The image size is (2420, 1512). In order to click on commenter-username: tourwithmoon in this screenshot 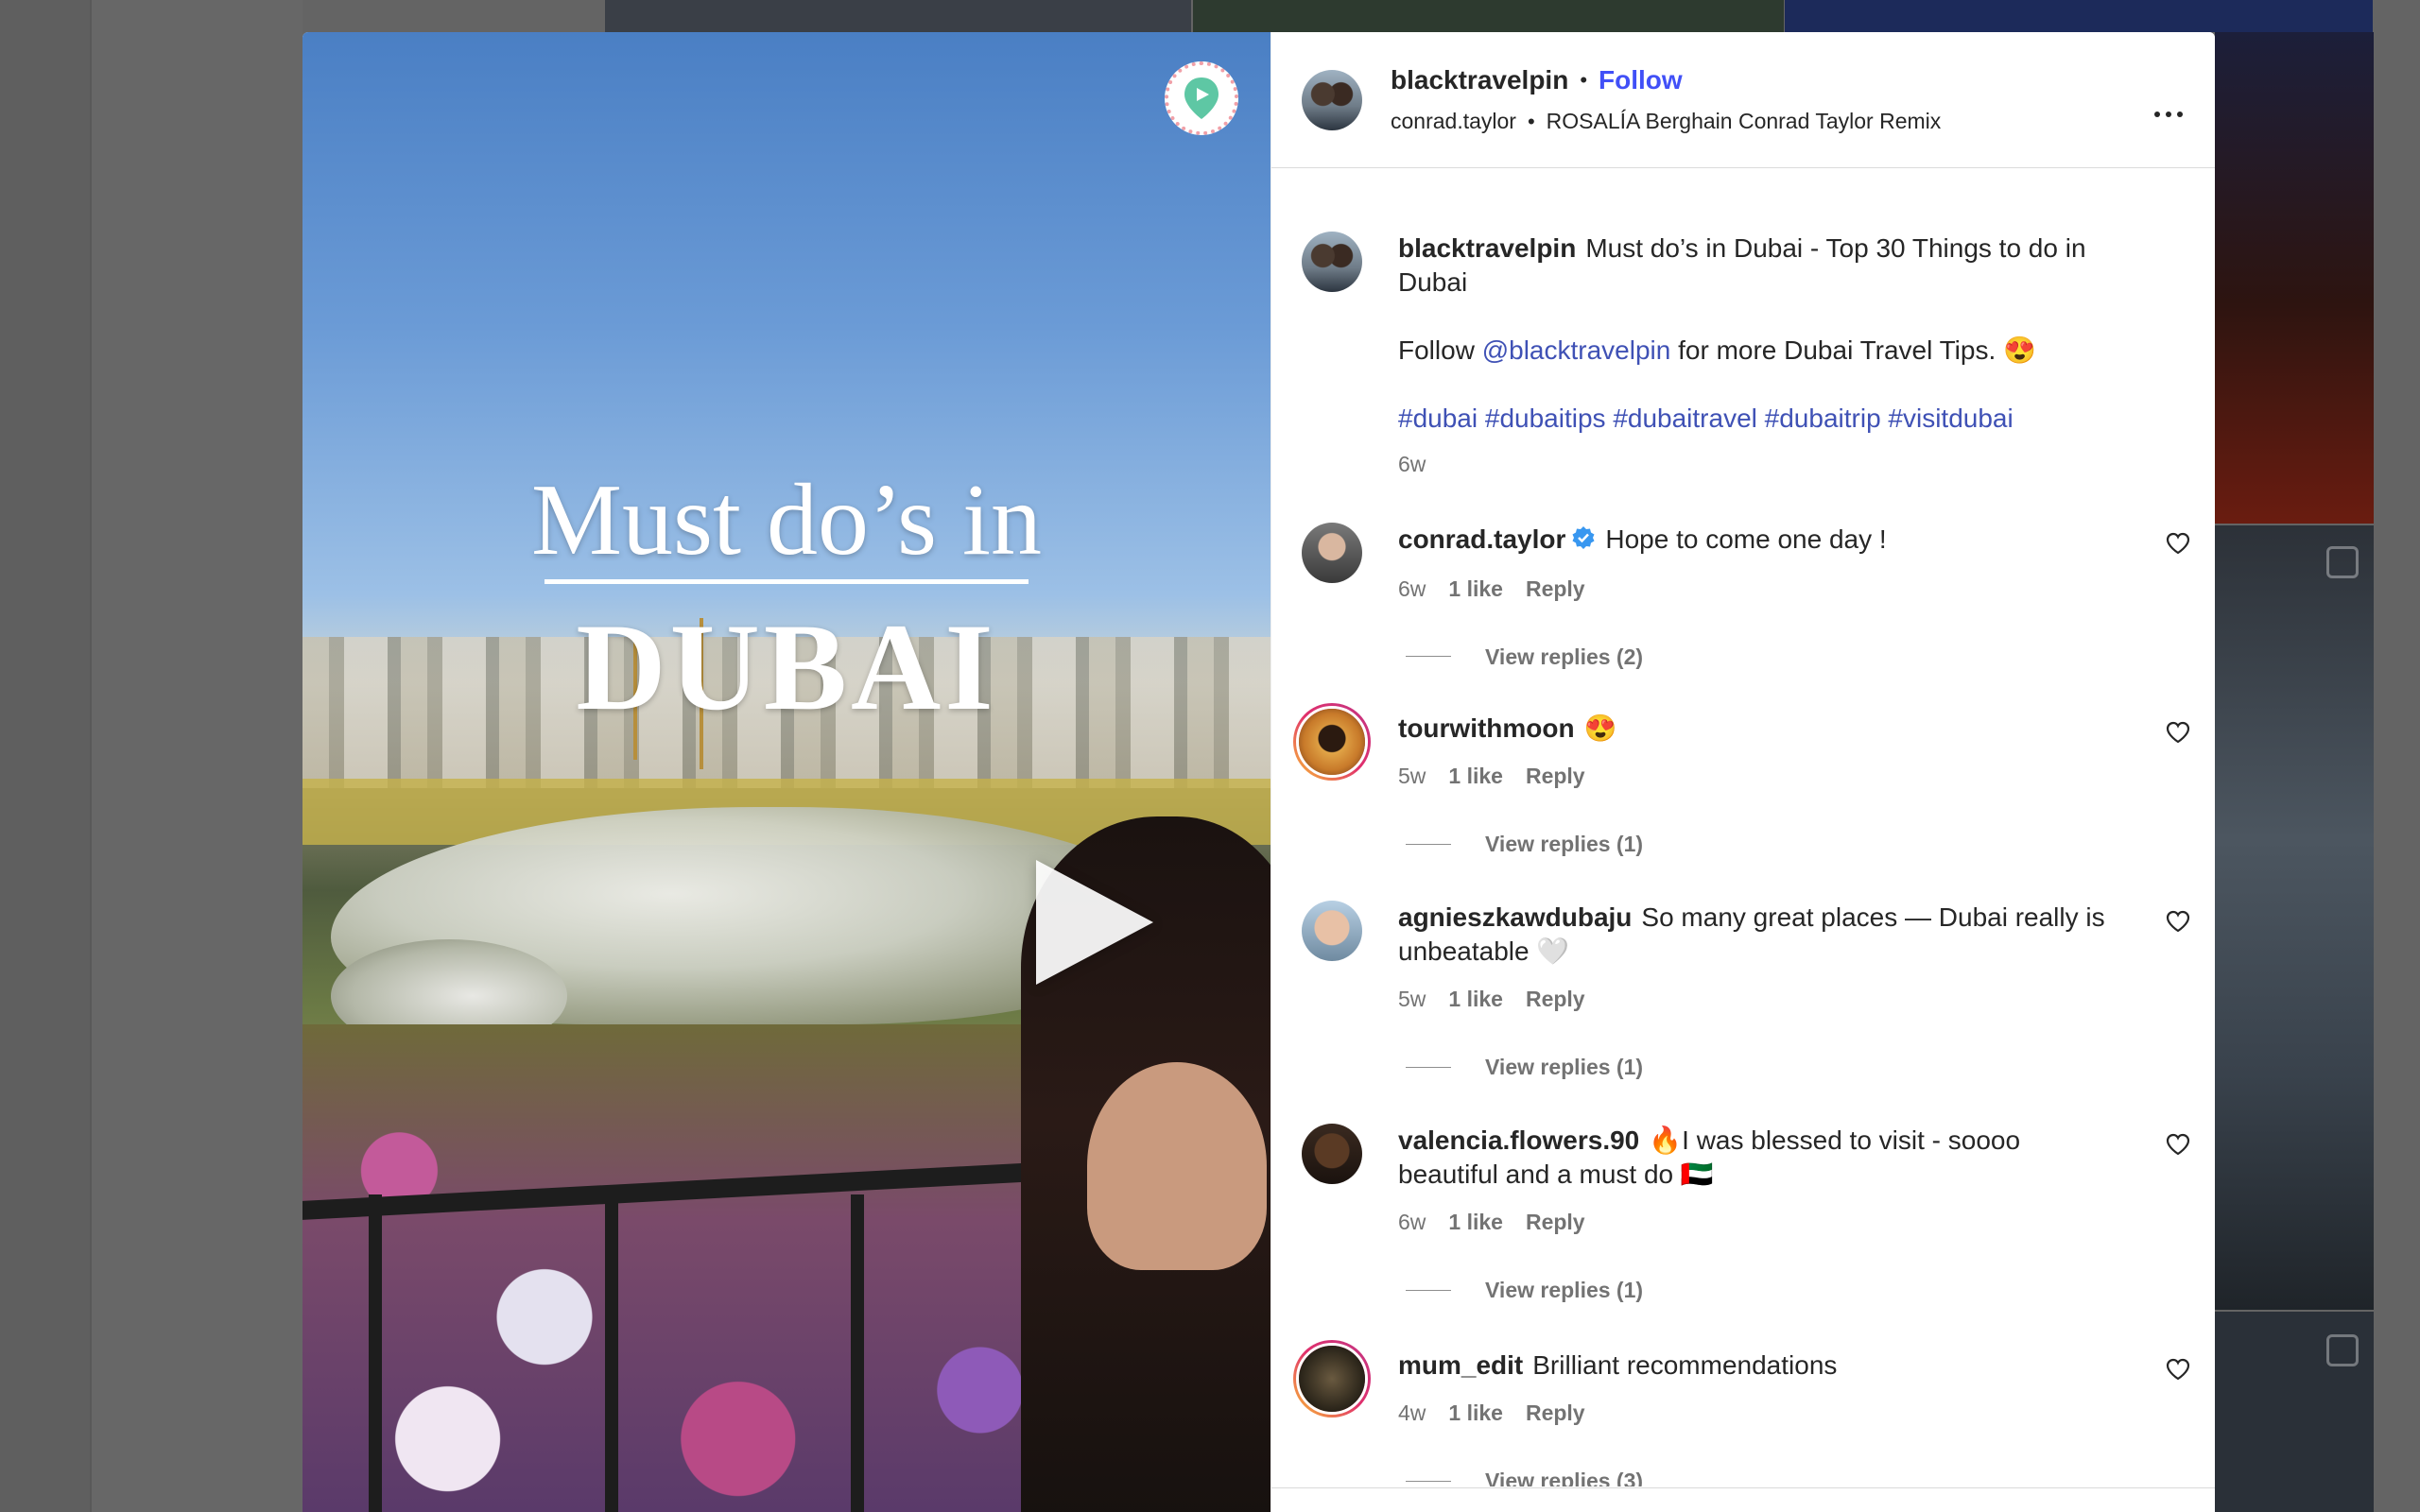, I will do `click(1487, 728)`.